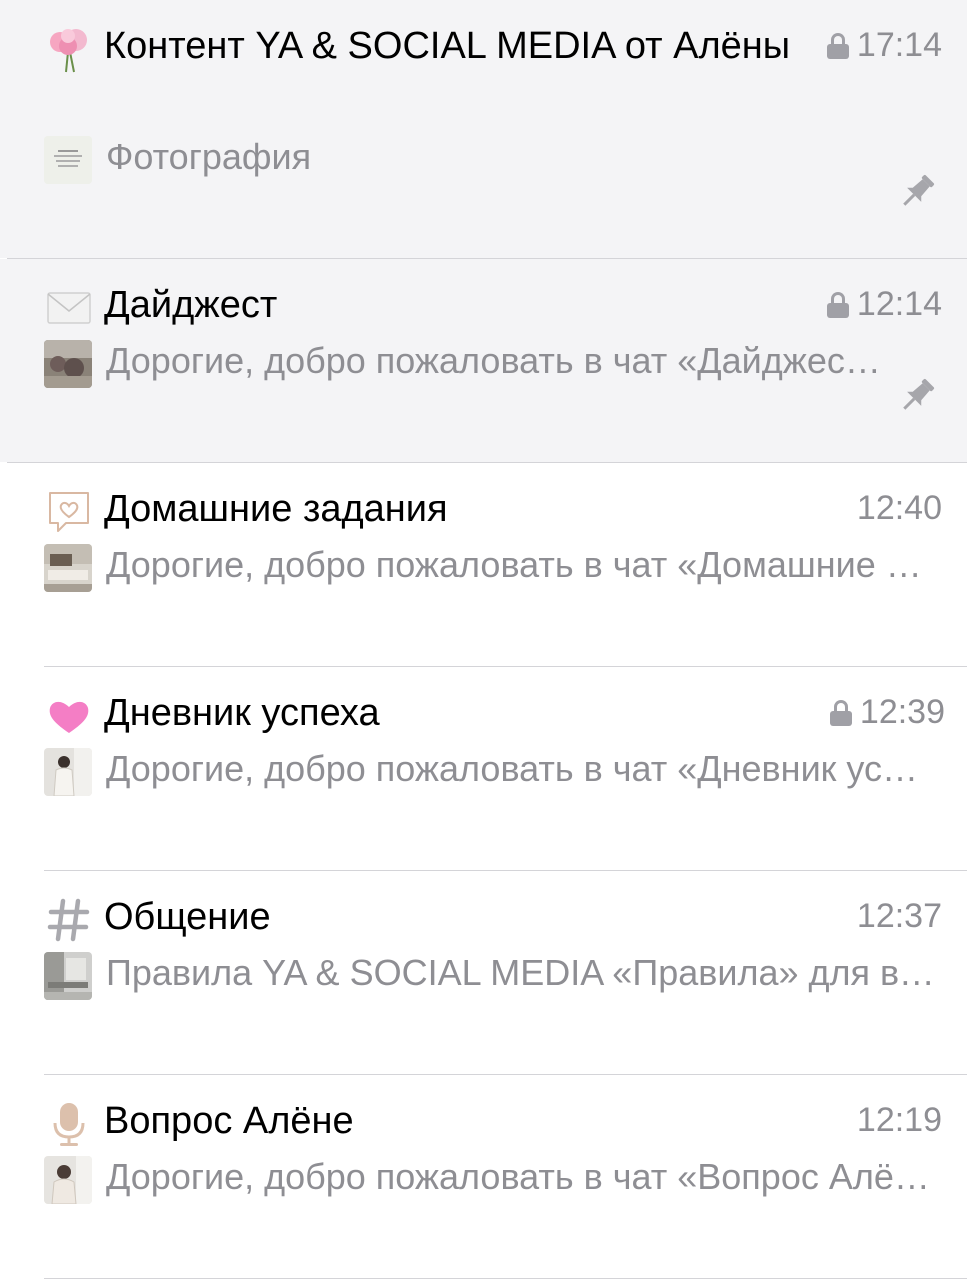 This screenshot has height=1280, width=967. I want to click on chat-time-text: 12:19, so click(899, 1120).